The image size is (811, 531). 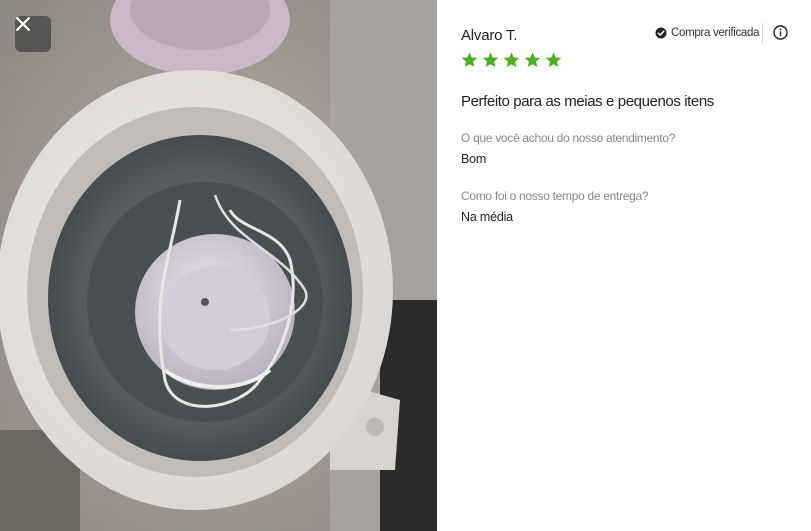 What do you see at coordinates (780, 32) in the screenshot?
I see `info-icon` at bounding box center [780, 32].